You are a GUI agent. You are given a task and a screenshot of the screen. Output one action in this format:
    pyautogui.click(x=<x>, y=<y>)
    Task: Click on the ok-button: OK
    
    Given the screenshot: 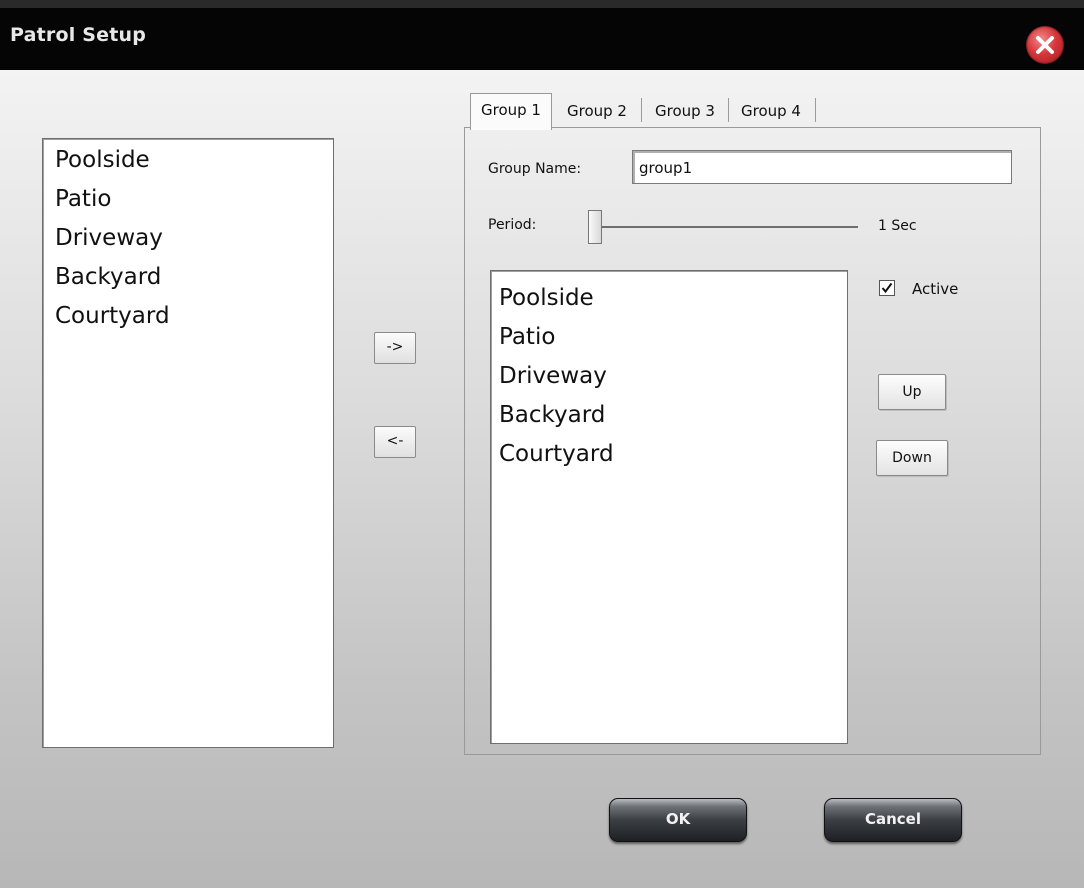 What is the action you would take?
    pyautogui.click(x=678, y=820)
    